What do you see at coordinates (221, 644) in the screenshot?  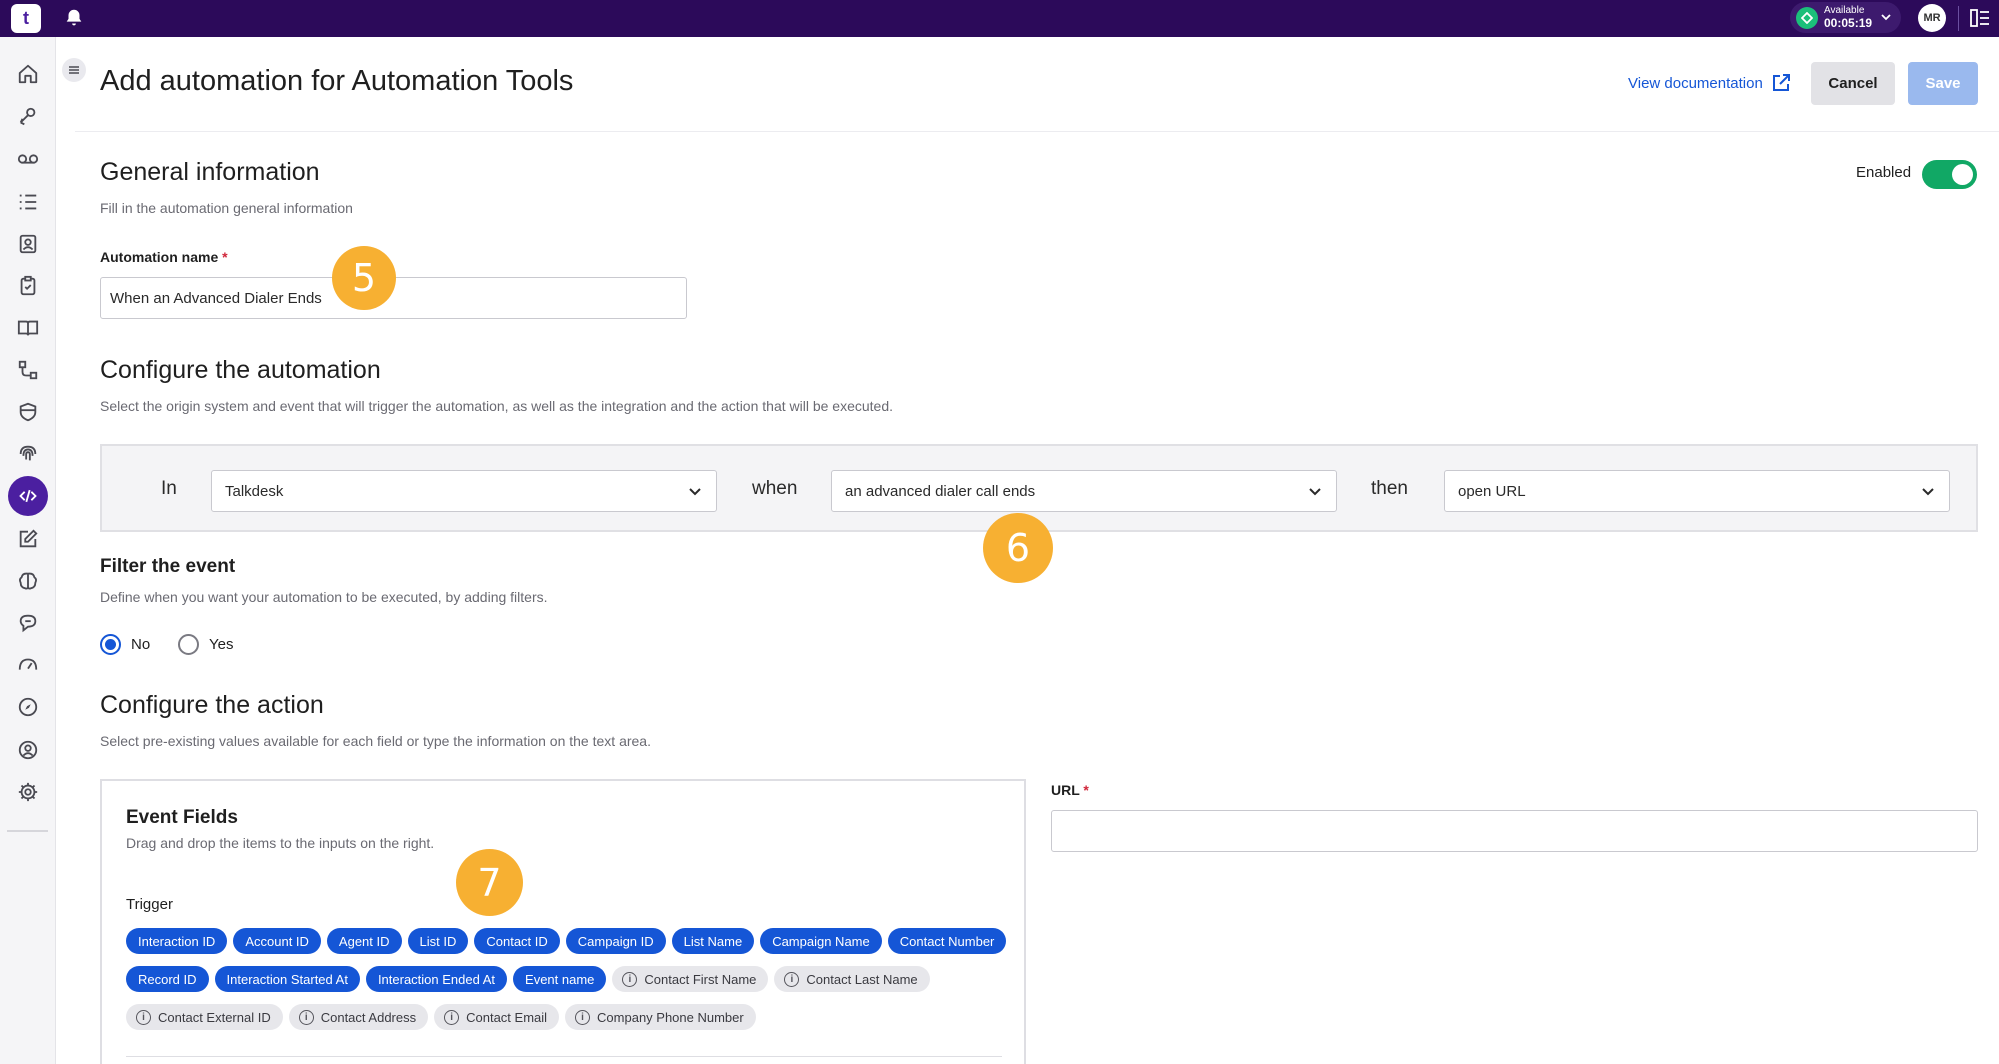 I see `filter-yes-label: Yes` at bounding box center [221, 644].